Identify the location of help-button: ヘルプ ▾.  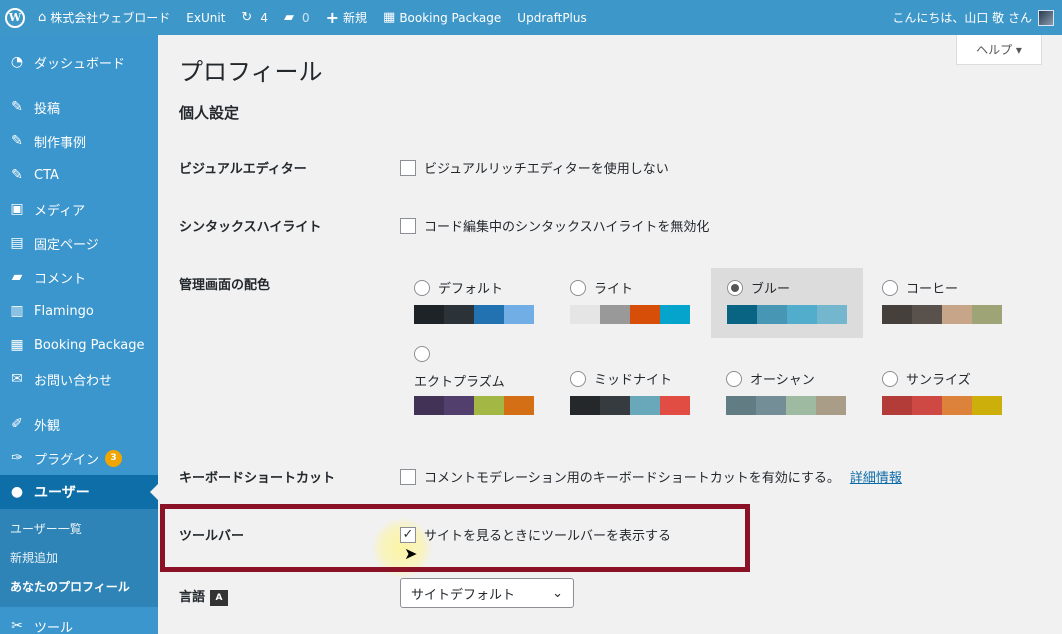
(999, 50).